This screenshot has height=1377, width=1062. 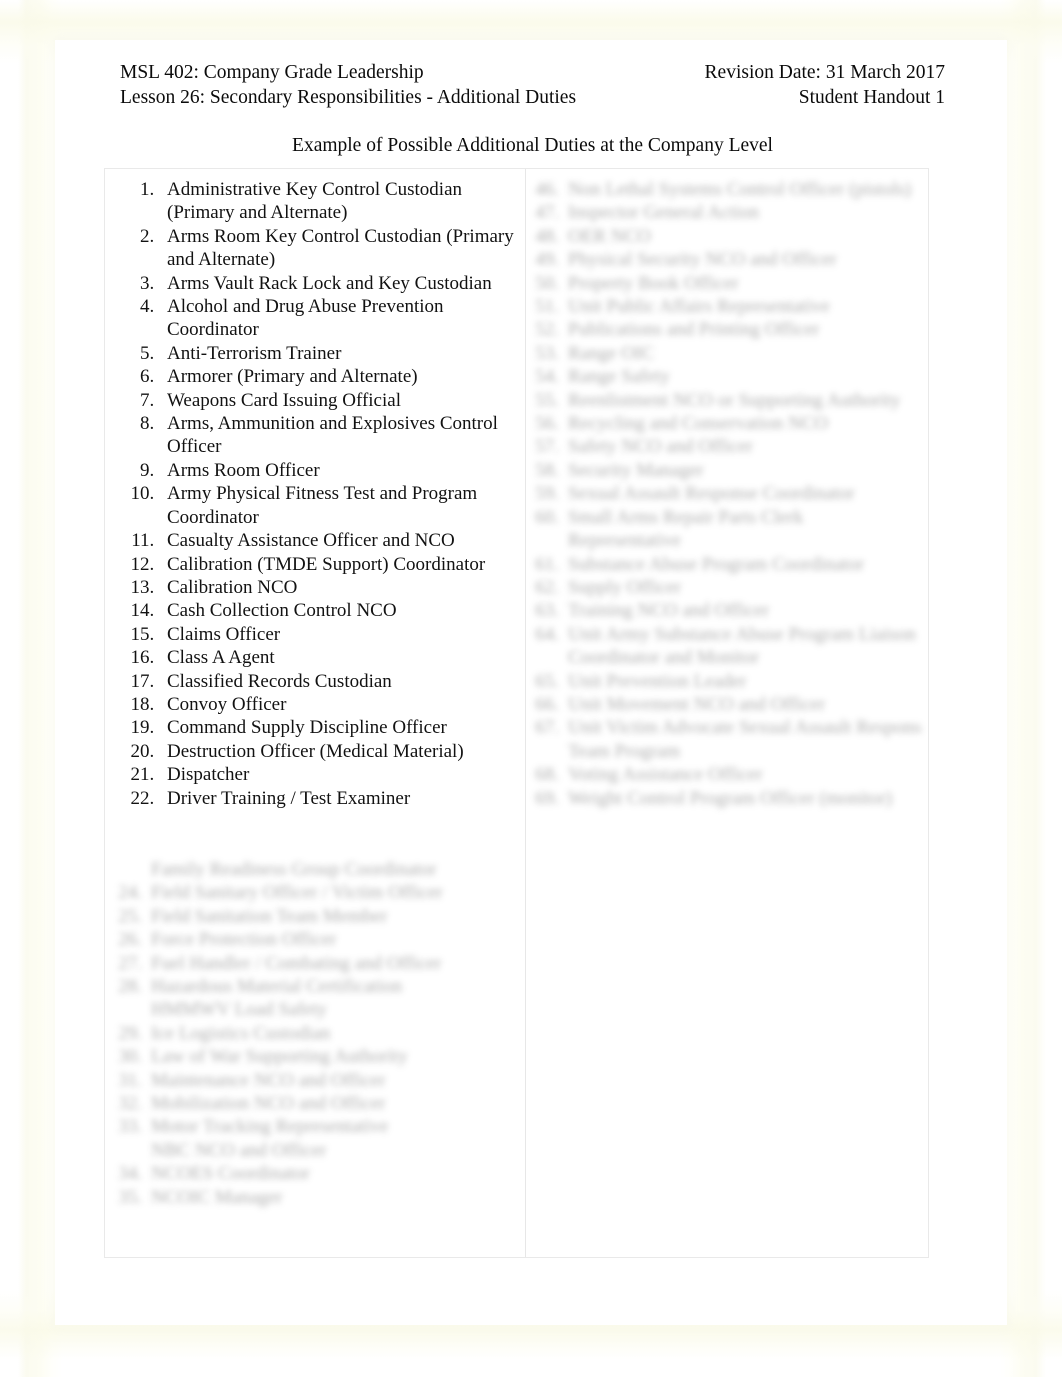 What do you see at coordinates (317, 986) in the screenshot?
I see `redacted-line: 28. Hazardous Material Certification` at bounding box center [317, 986].